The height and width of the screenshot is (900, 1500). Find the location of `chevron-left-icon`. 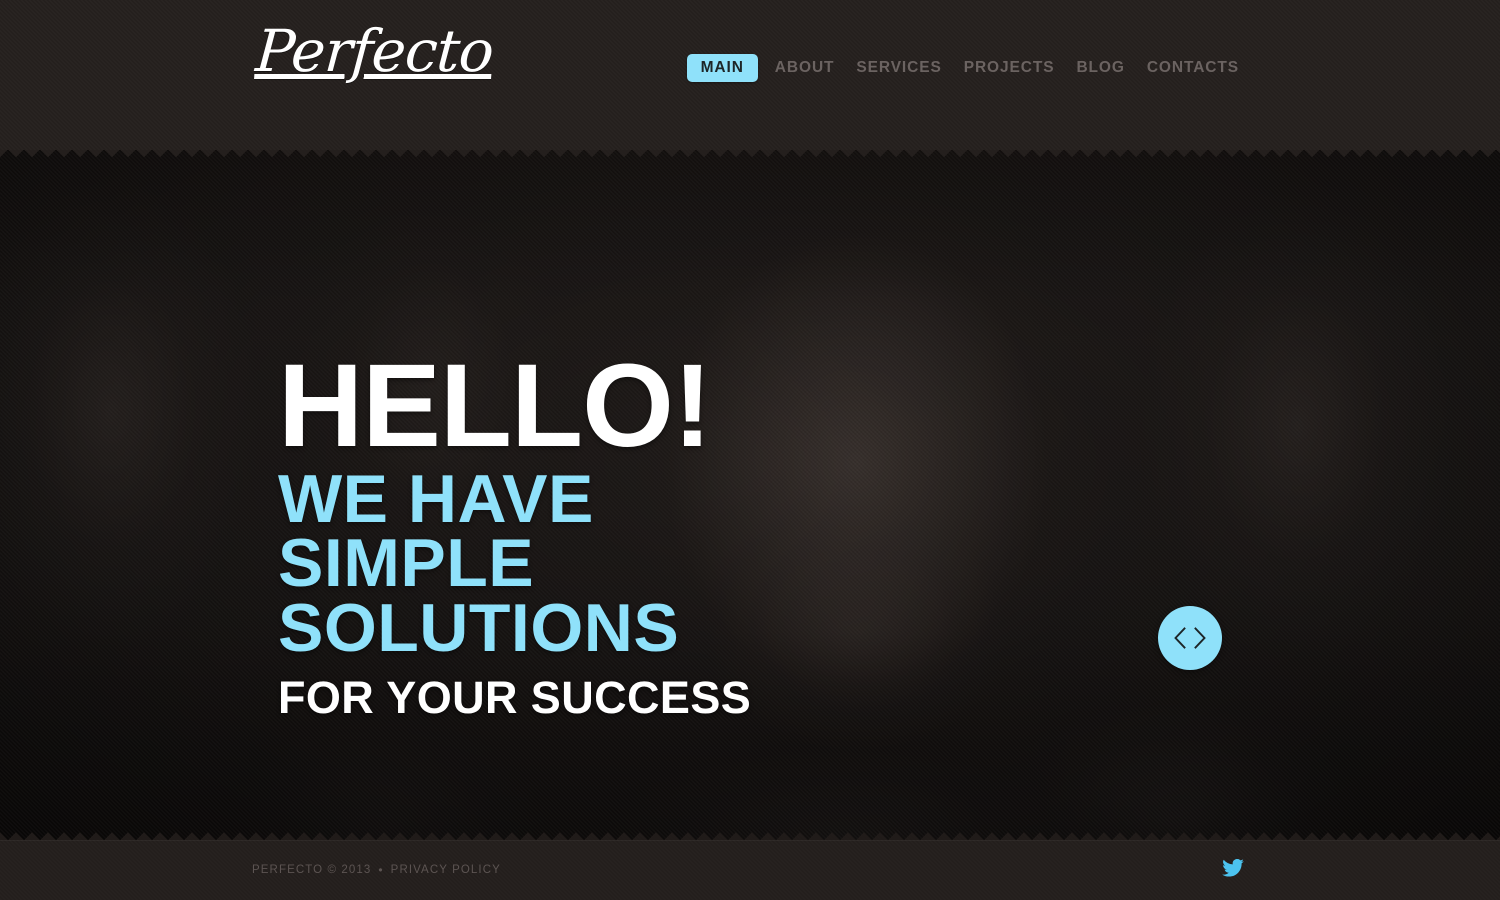

chevron-left-icon is located at coordinates (1180, 638).